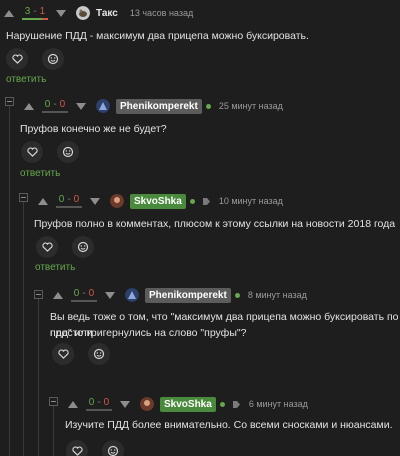  Describe the element at coordinates (35, 12) in the screenshot. I see `rating: 3 - 1` at that location.